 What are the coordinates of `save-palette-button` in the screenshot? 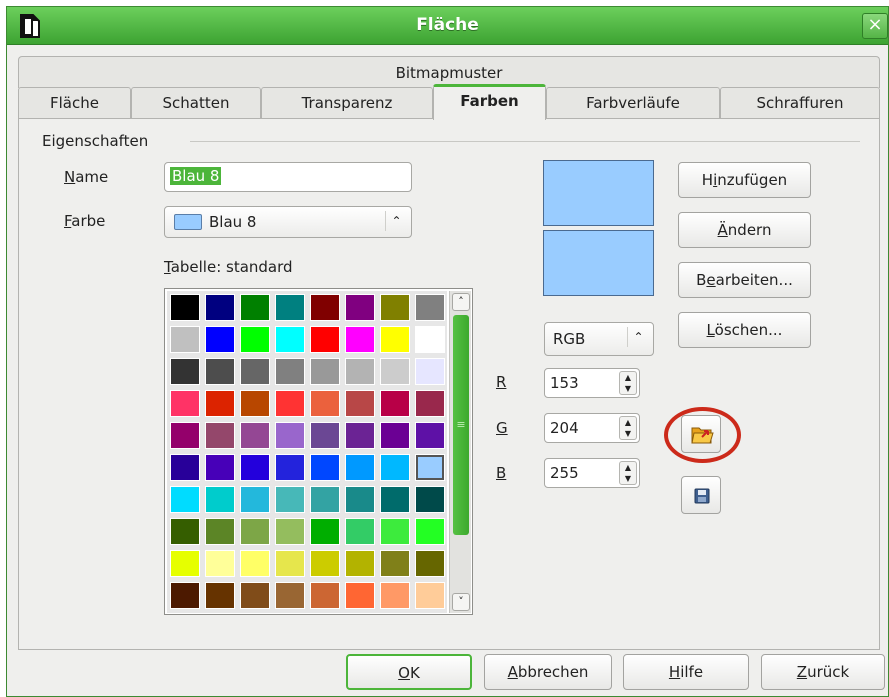 It's located at (701, 495).